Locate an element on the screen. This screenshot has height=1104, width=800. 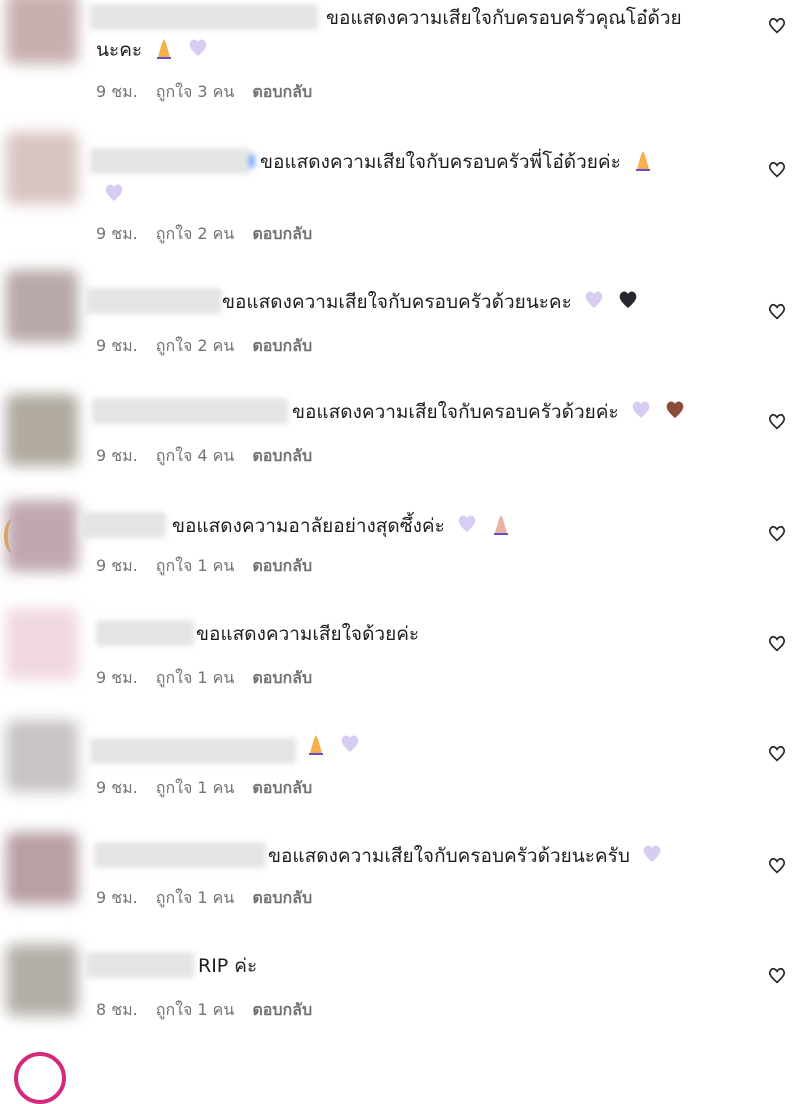
comment-meta: 9 ชม. ถูกใจ 4 คน ตอบกลับ is located at coordinates (204, 456).